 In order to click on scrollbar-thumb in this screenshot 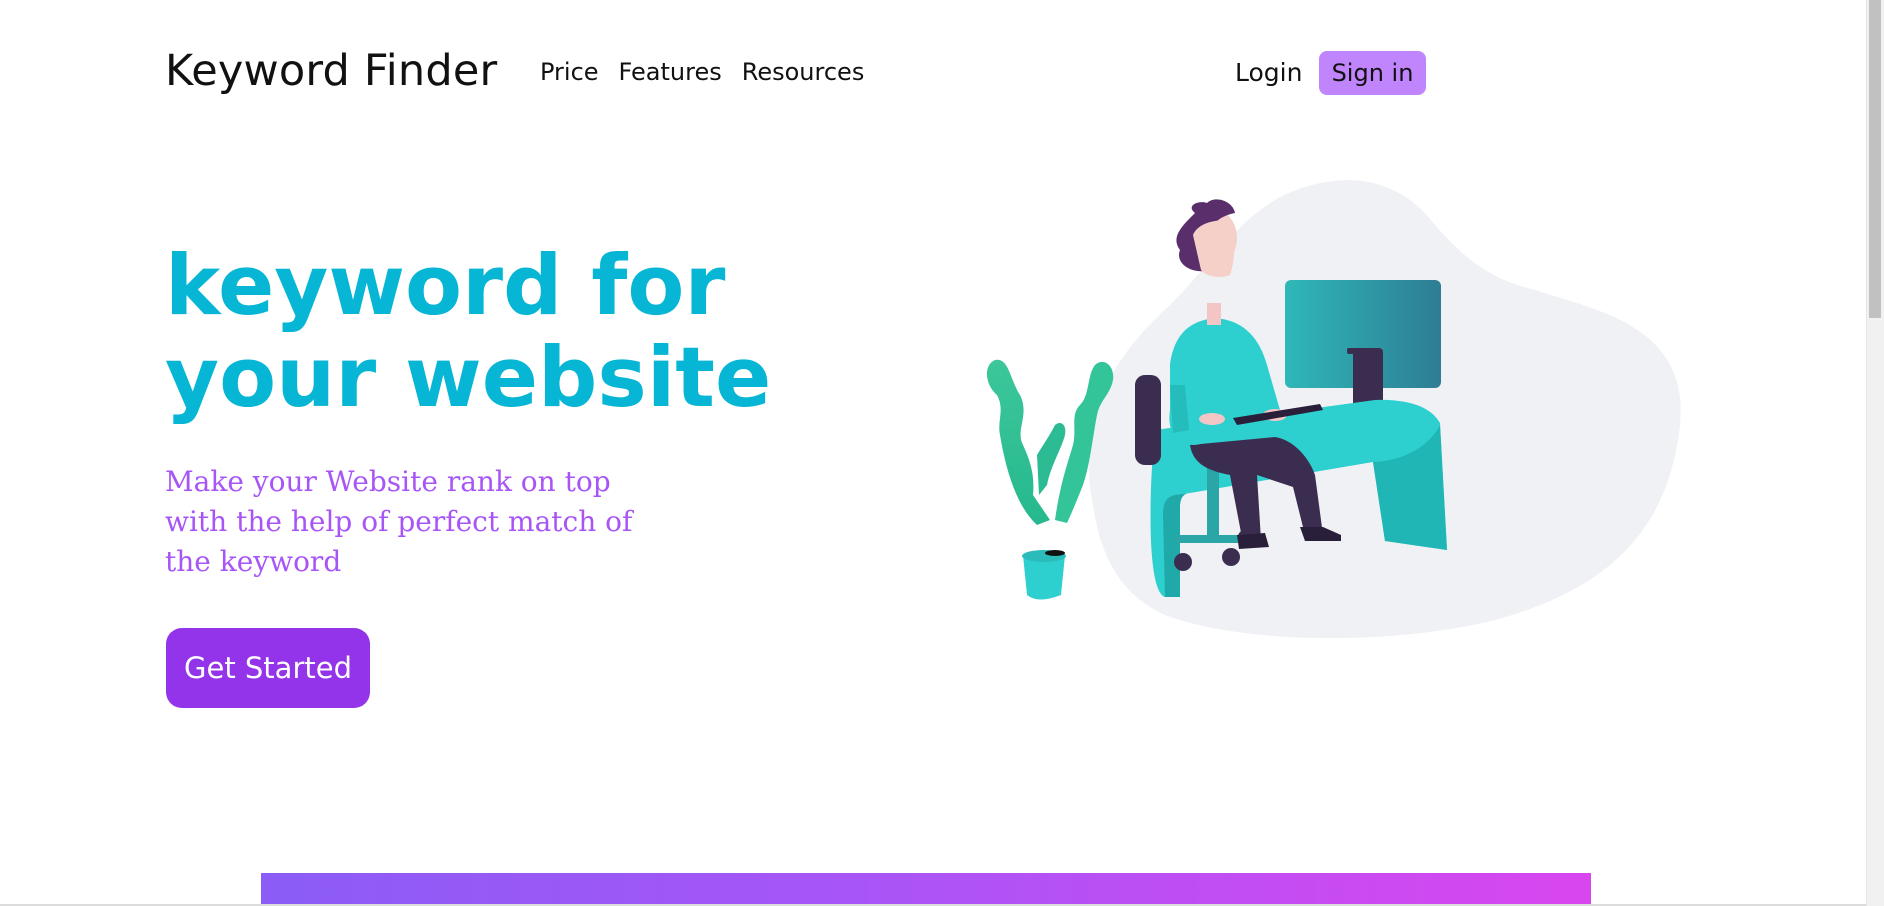, I will do `click(1875, 159)`.